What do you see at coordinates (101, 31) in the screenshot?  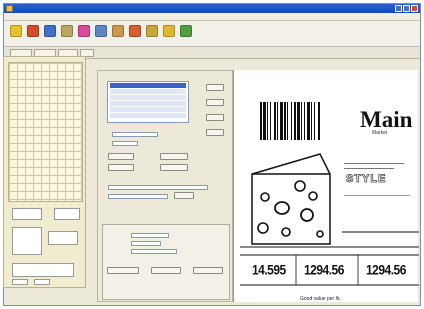 I see `copy-icon` at bounding box center [101, 31].